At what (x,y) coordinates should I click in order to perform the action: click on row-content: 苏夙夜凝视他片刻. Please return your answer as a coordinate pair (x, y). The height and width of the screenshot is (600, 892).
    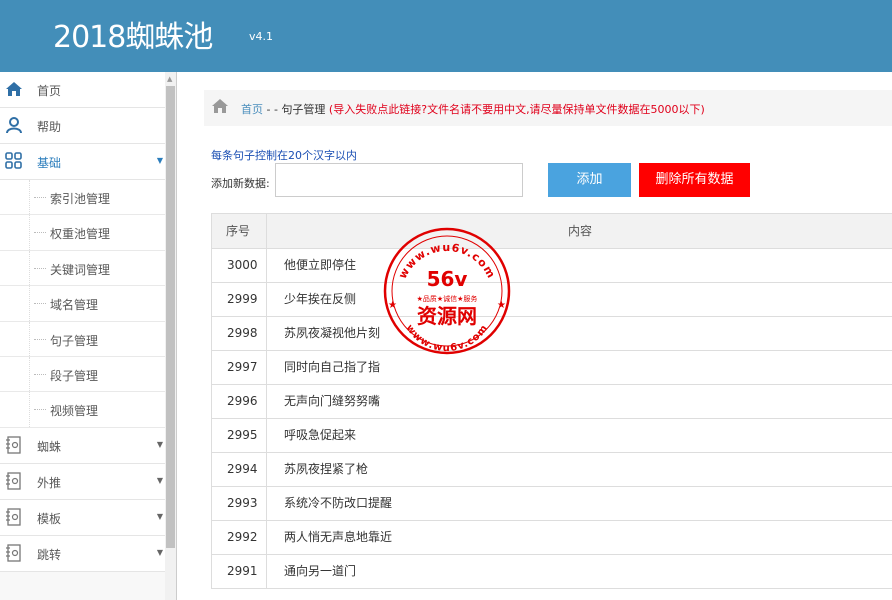
    Looking at the image, I should click on (332, 333).